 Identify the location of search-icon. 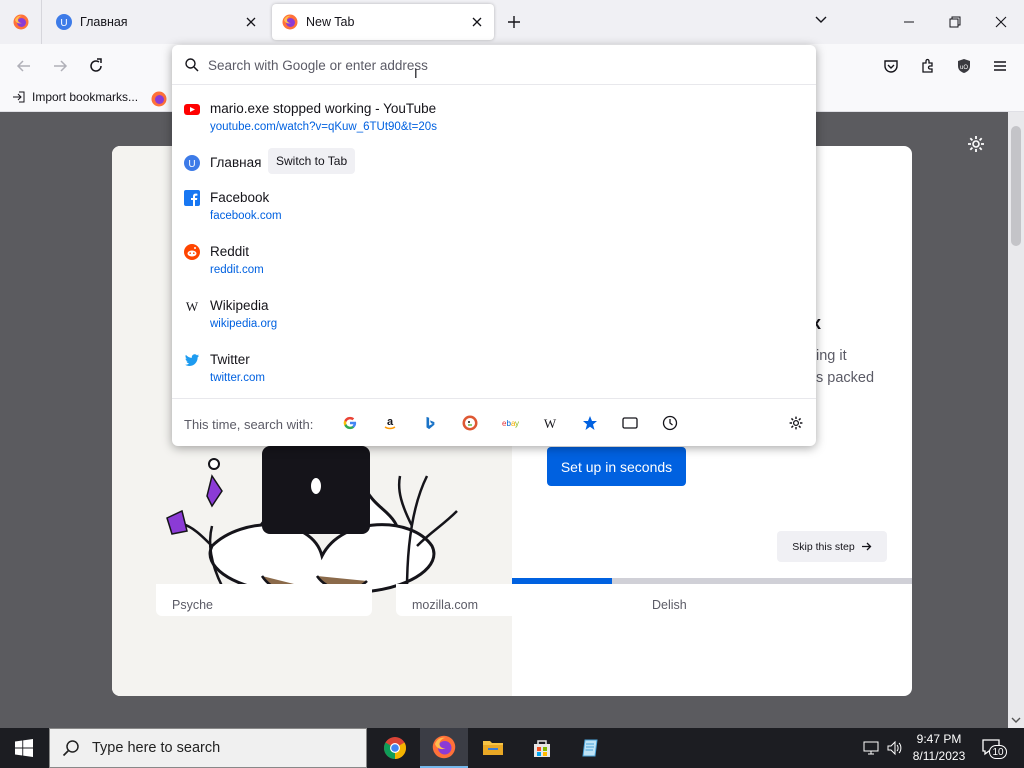
(192, 65).